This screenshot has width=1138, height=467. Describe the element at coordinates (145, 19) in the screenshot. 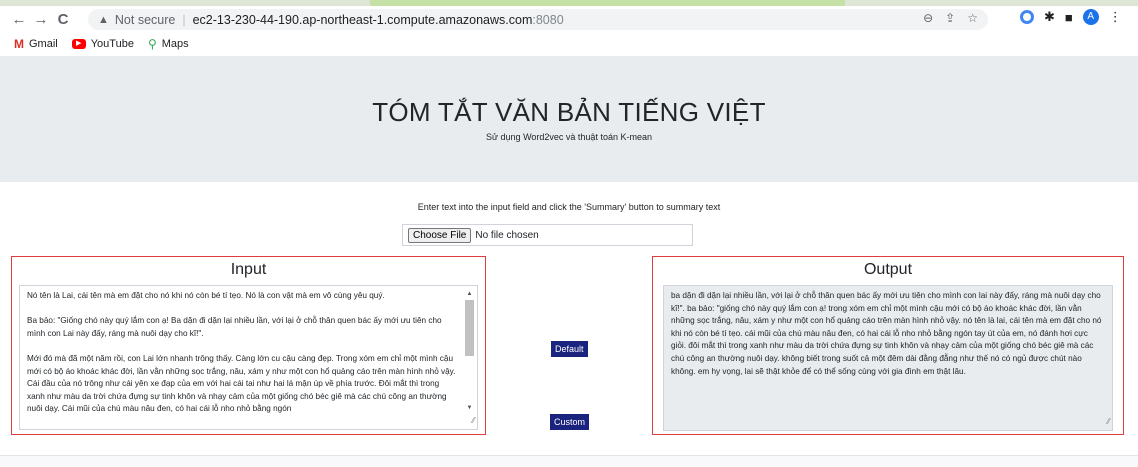

I see `security-label: Not secure` at that location.